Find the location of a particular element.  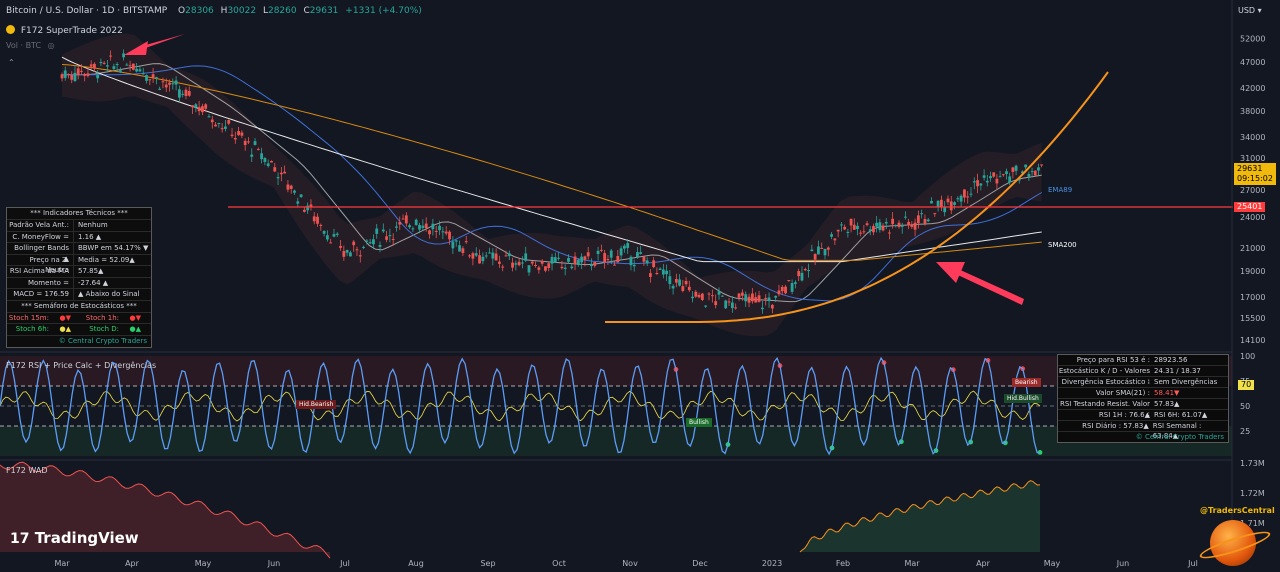

time-tick-label: Dec is located at coordinates (699, 563).